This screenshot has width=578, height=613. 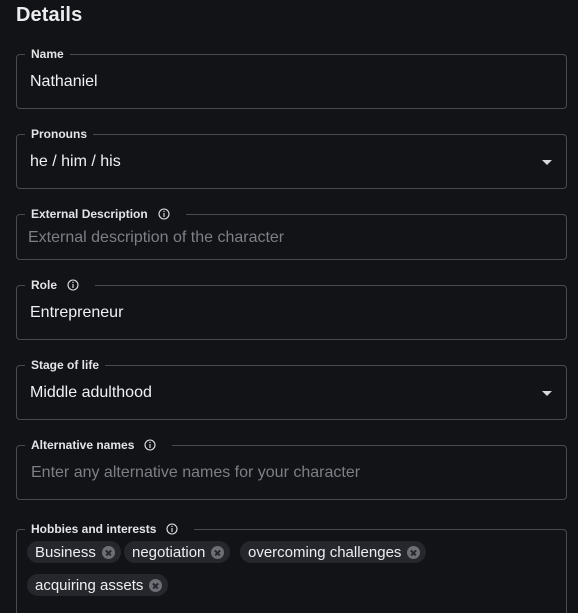 What do you see at coordinates (65, 365) in the screenshot?
I see `stage-of-life-label: Stage of life` at bounding box center [65, 365].